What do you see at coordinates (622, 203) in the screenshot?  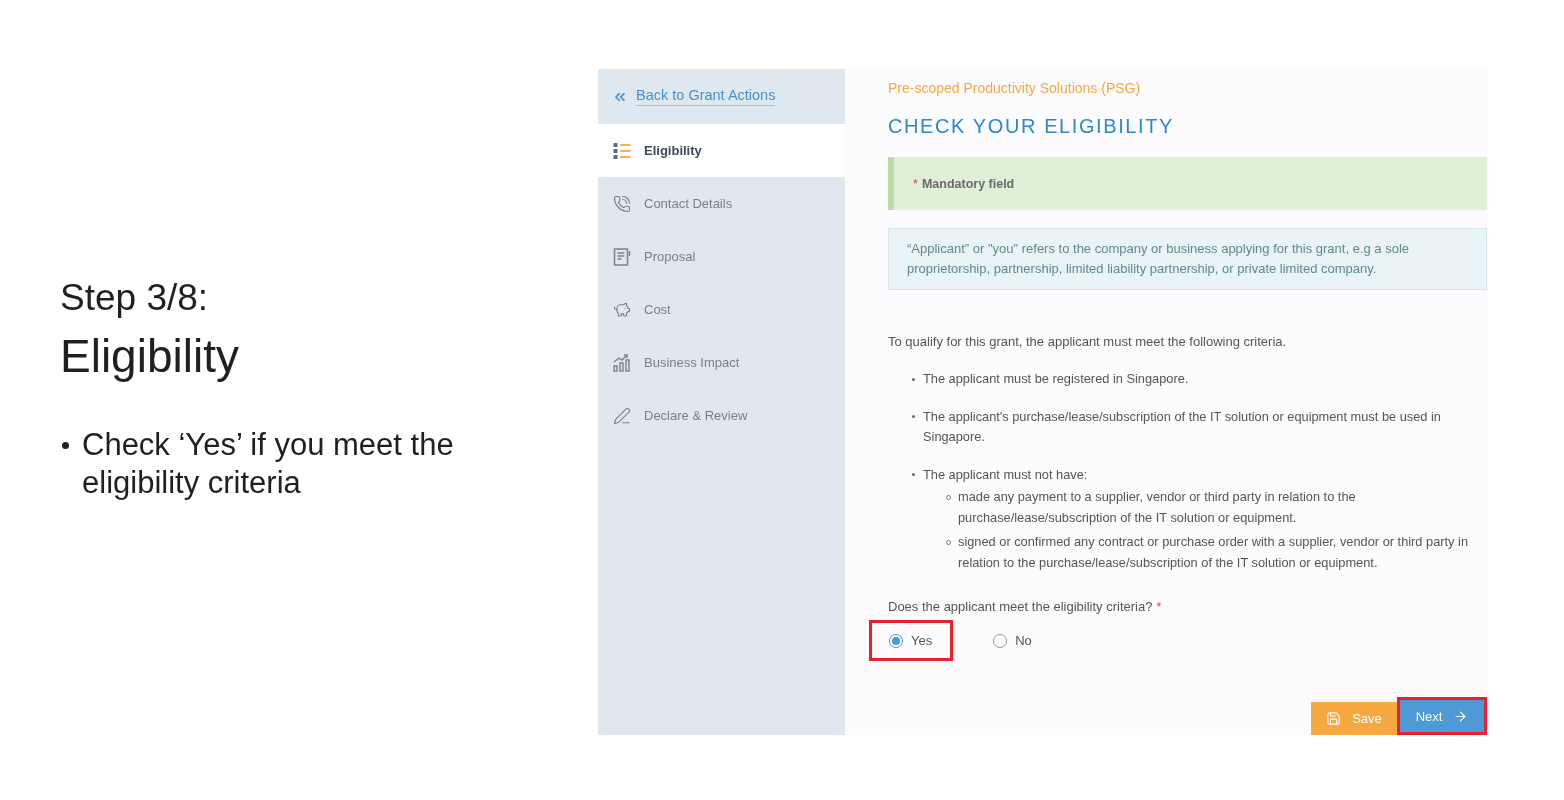 I see `phone-icon` at bounding box center [622, 203].